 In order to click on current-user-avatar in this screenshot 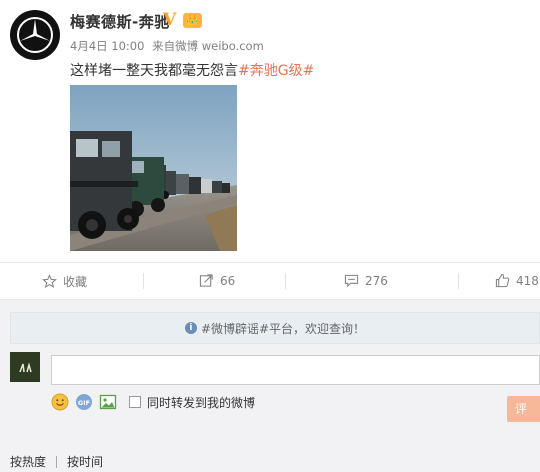, I will do `click(25, 367)`.